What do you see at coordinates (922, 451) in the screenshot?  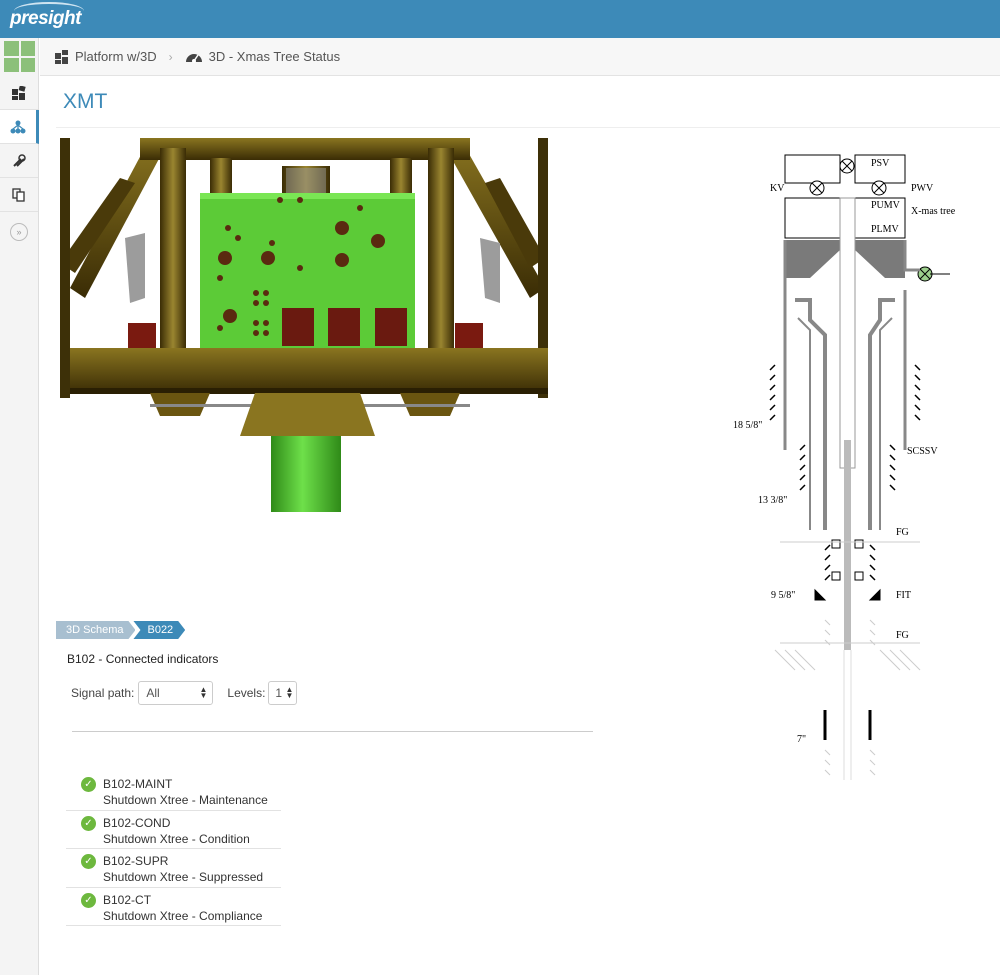 I see `scssv-label: SCSSV` at bounding box center [922, 451].